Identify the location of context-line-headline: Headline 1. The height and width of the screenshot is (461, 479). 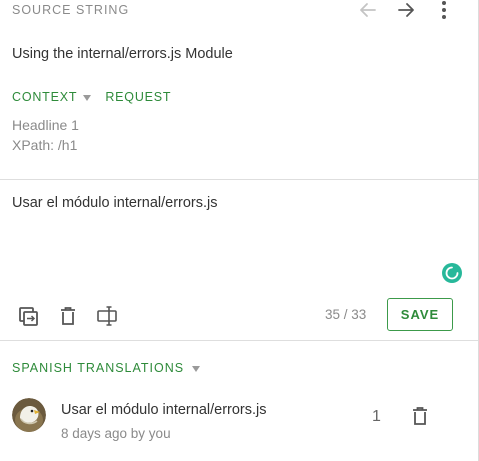
(45, 125).